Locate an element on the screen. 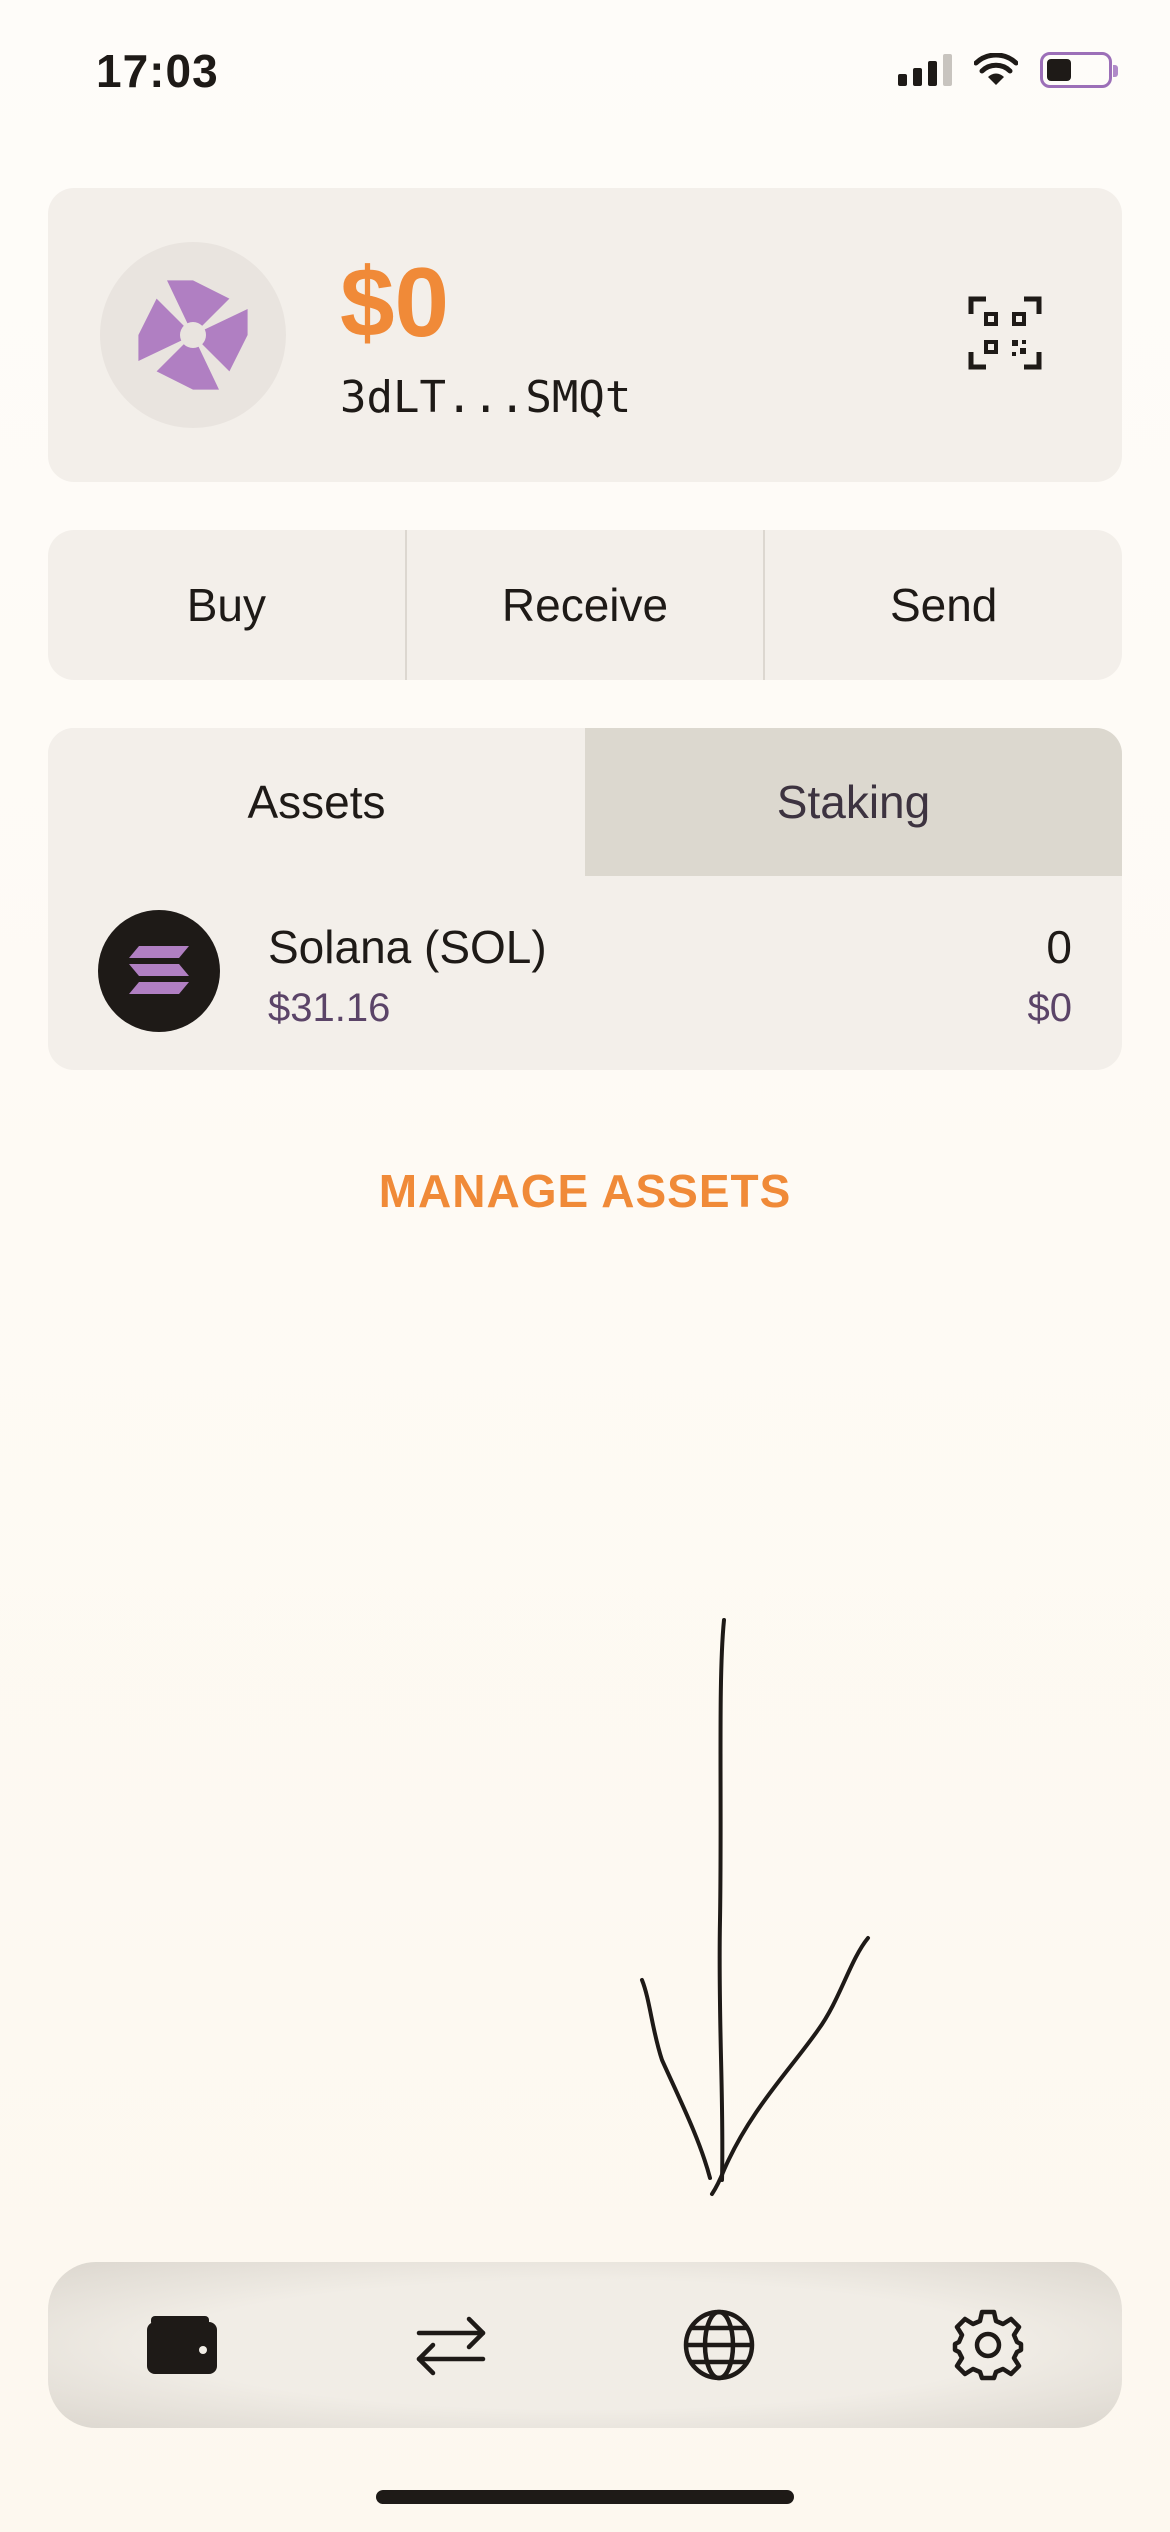 The height and width of the screenshot is (2532, 1170). tab-staking: Staking is located at coordinates (853, 802).